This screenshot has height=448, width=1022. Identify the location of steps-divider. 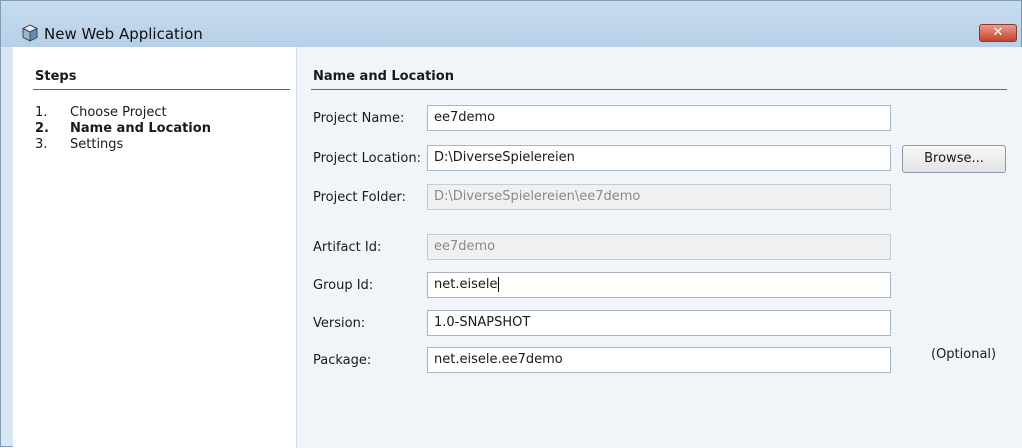
(161, 89).